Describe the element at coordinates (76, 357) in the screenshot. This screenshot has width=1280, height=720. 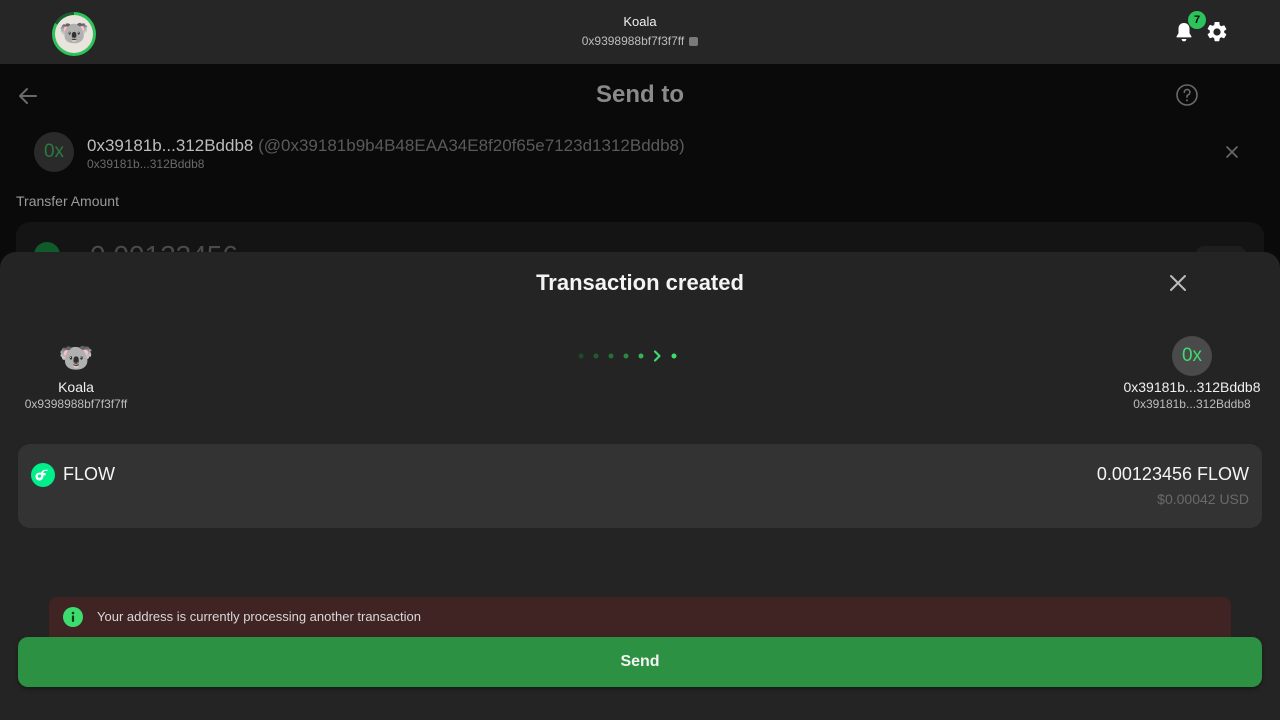
I see `sender-avatar: 🐨` at that location.